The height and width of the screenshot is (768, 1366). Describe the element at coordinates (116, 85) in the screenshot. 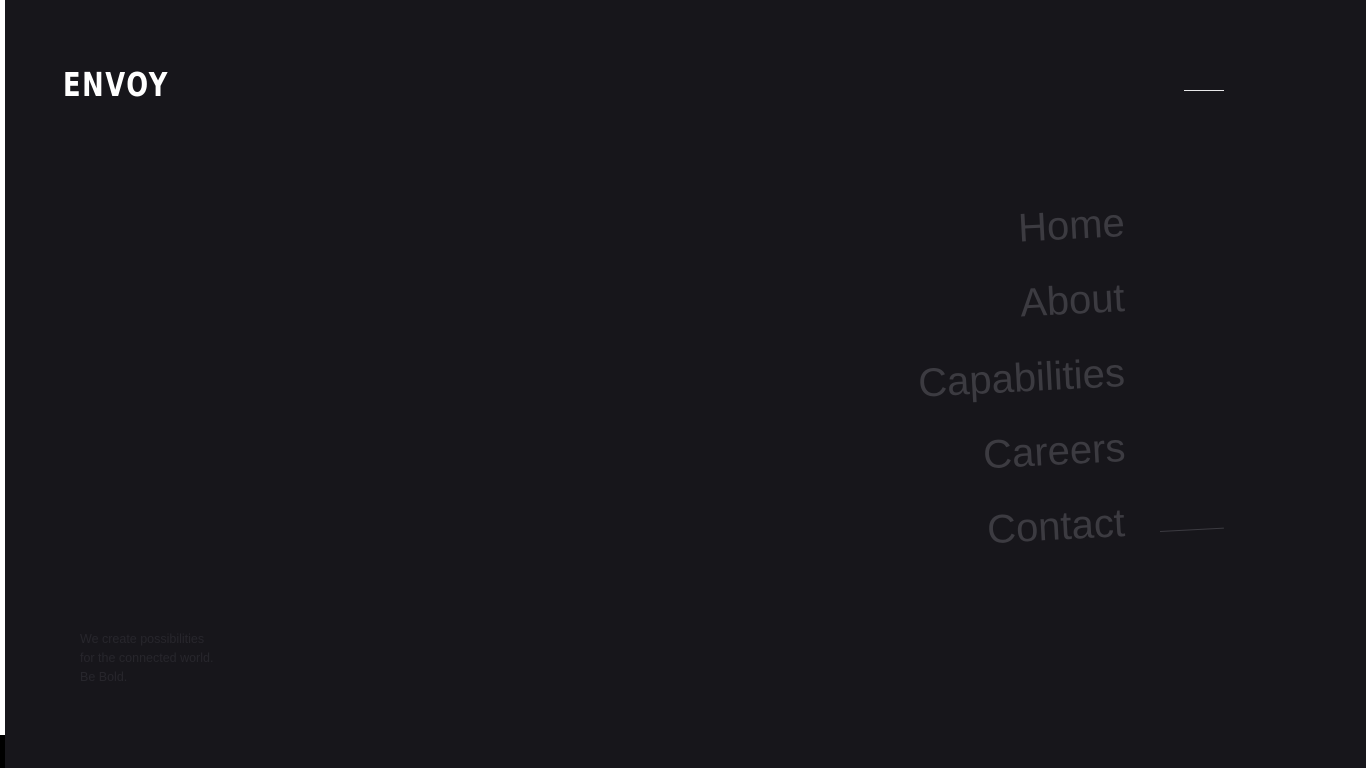

I see `envoy-logo: ENVOY` at that location.